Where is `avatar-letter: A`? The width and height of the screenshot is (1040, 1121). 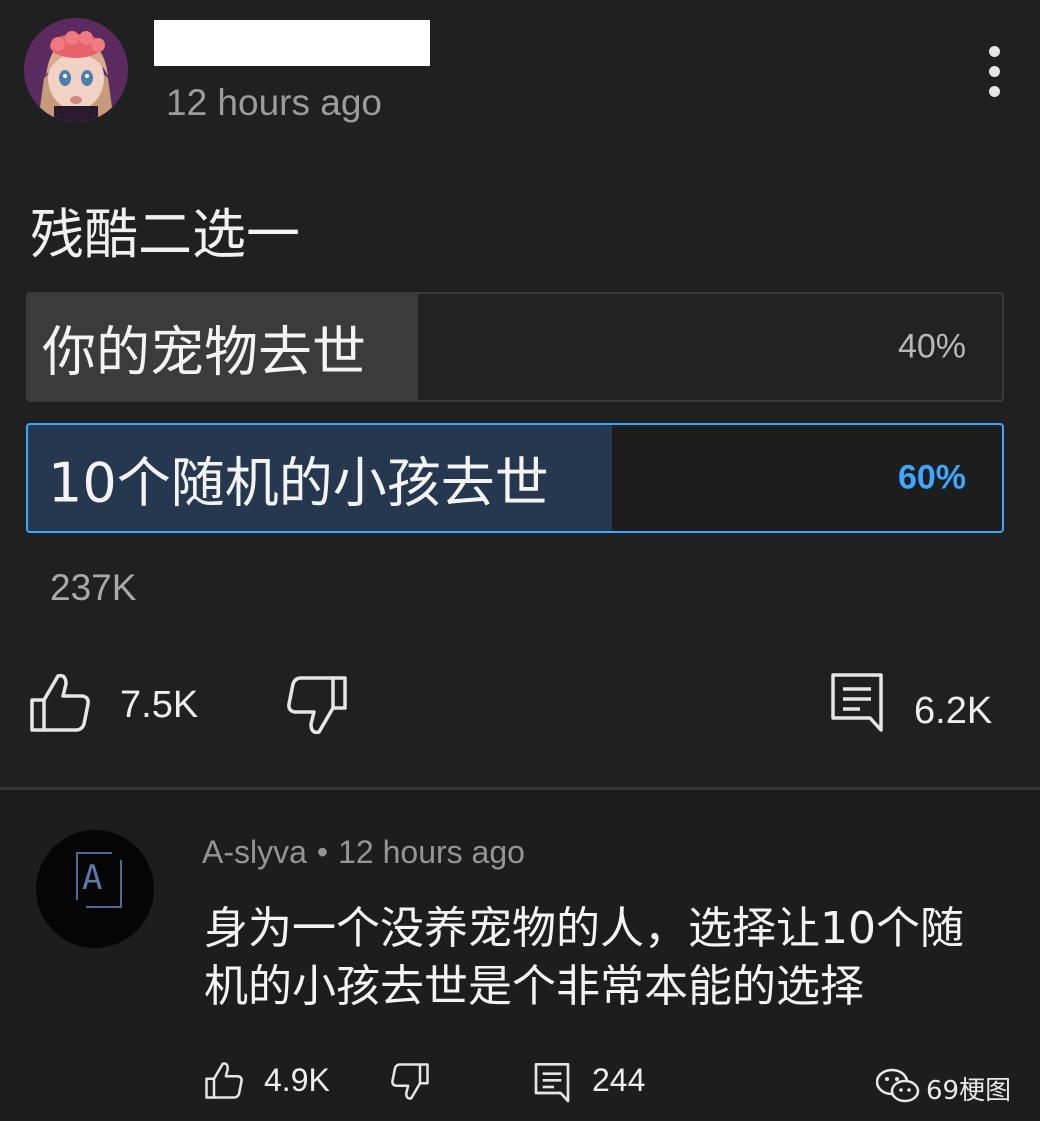 avatar-letter: A is located at coordinates (92, 878).